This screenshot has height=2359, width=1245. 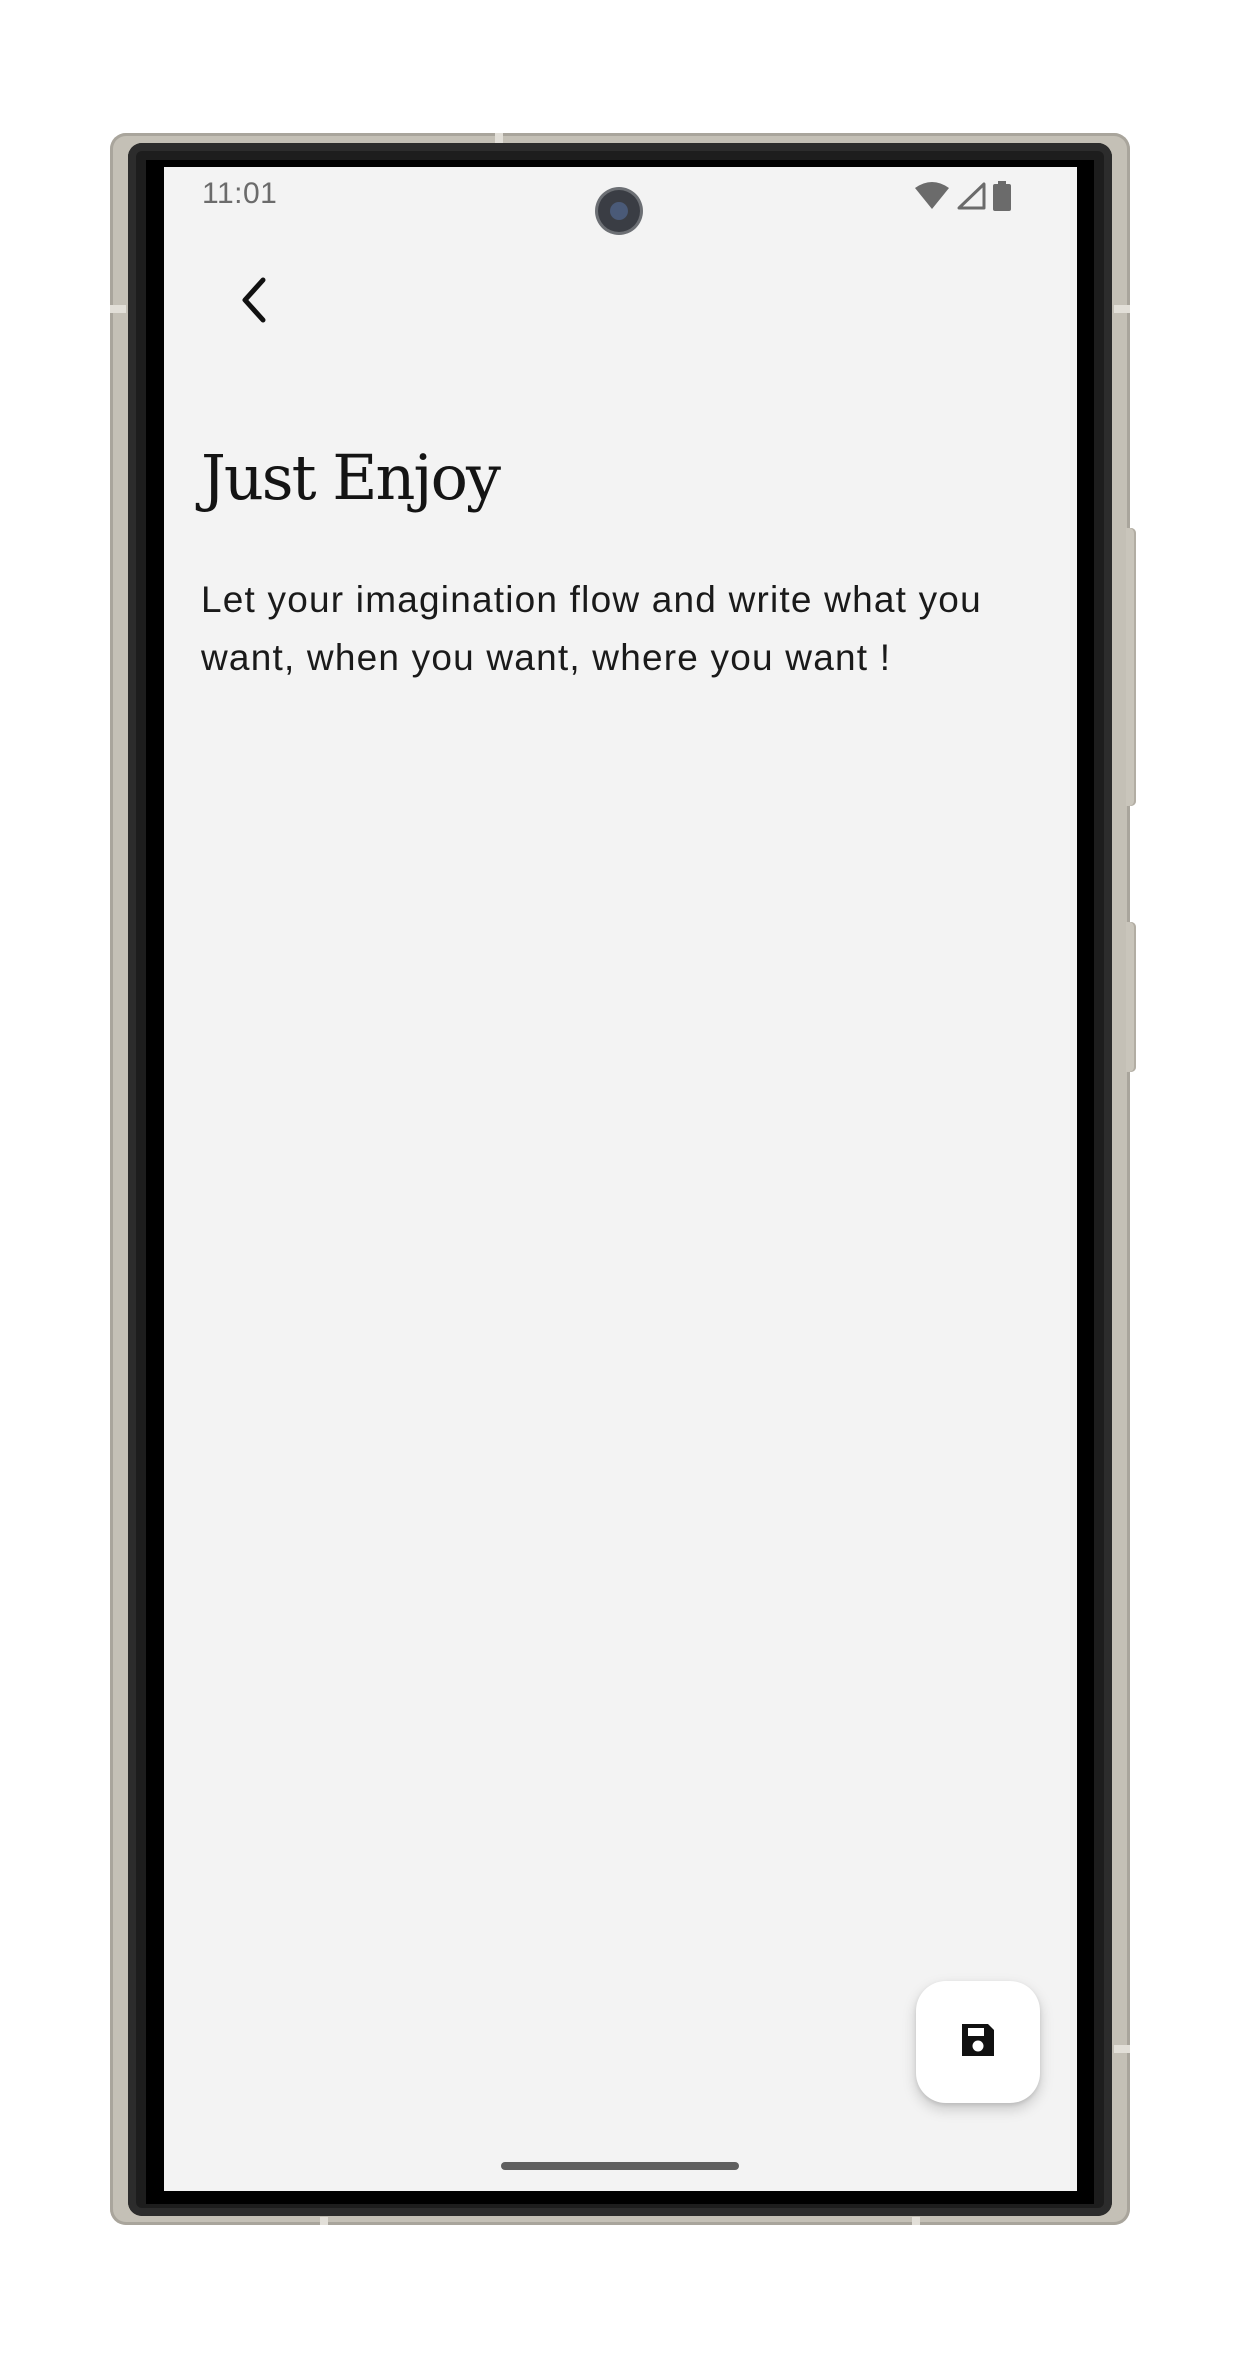 What do you see at coordinates (351, 477) in the screenshot?
I see `note-title: Just Enjoy` at bounding box center [351, 477].